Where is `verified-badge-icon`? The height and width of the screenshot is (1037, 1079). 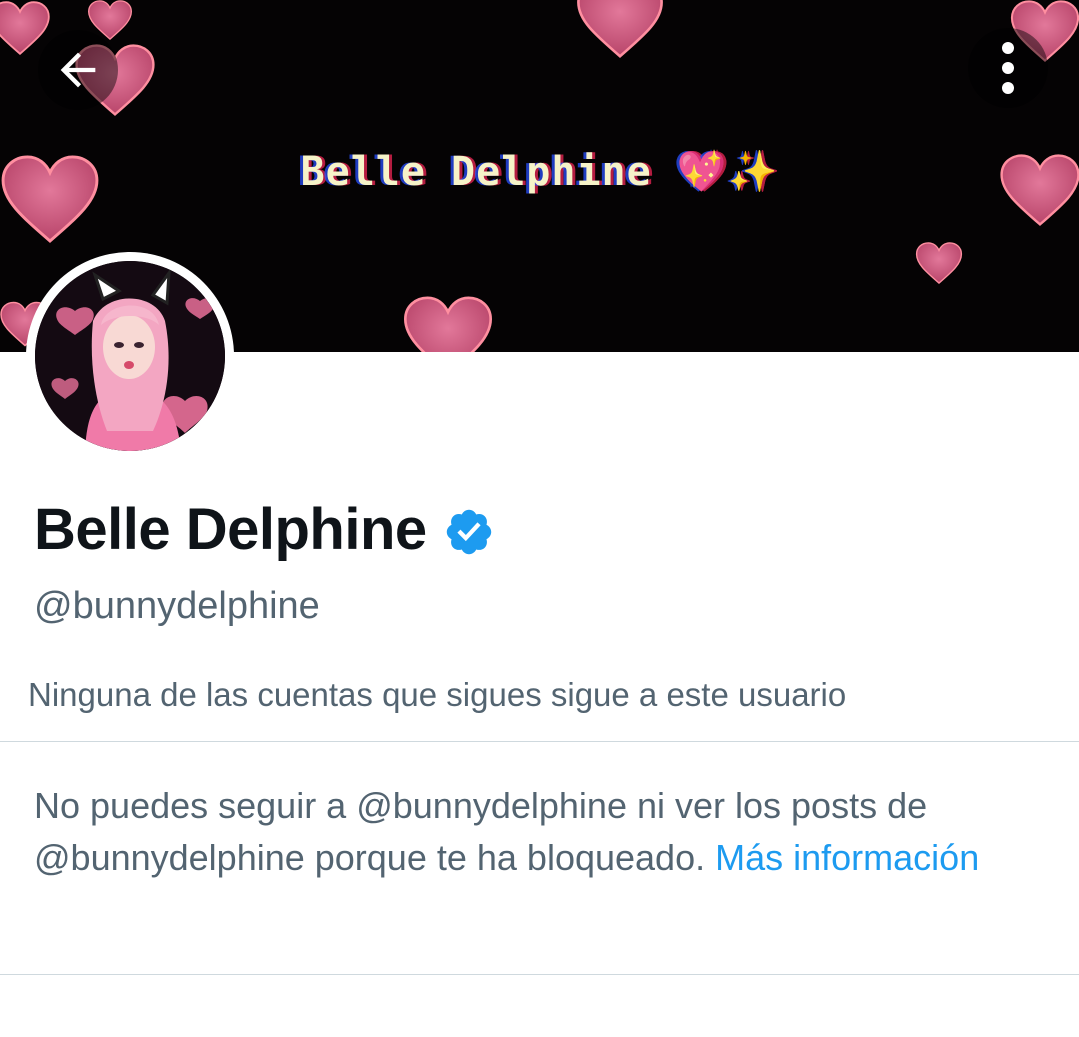 verified-badge-icon is located at coordinates (469, 532).